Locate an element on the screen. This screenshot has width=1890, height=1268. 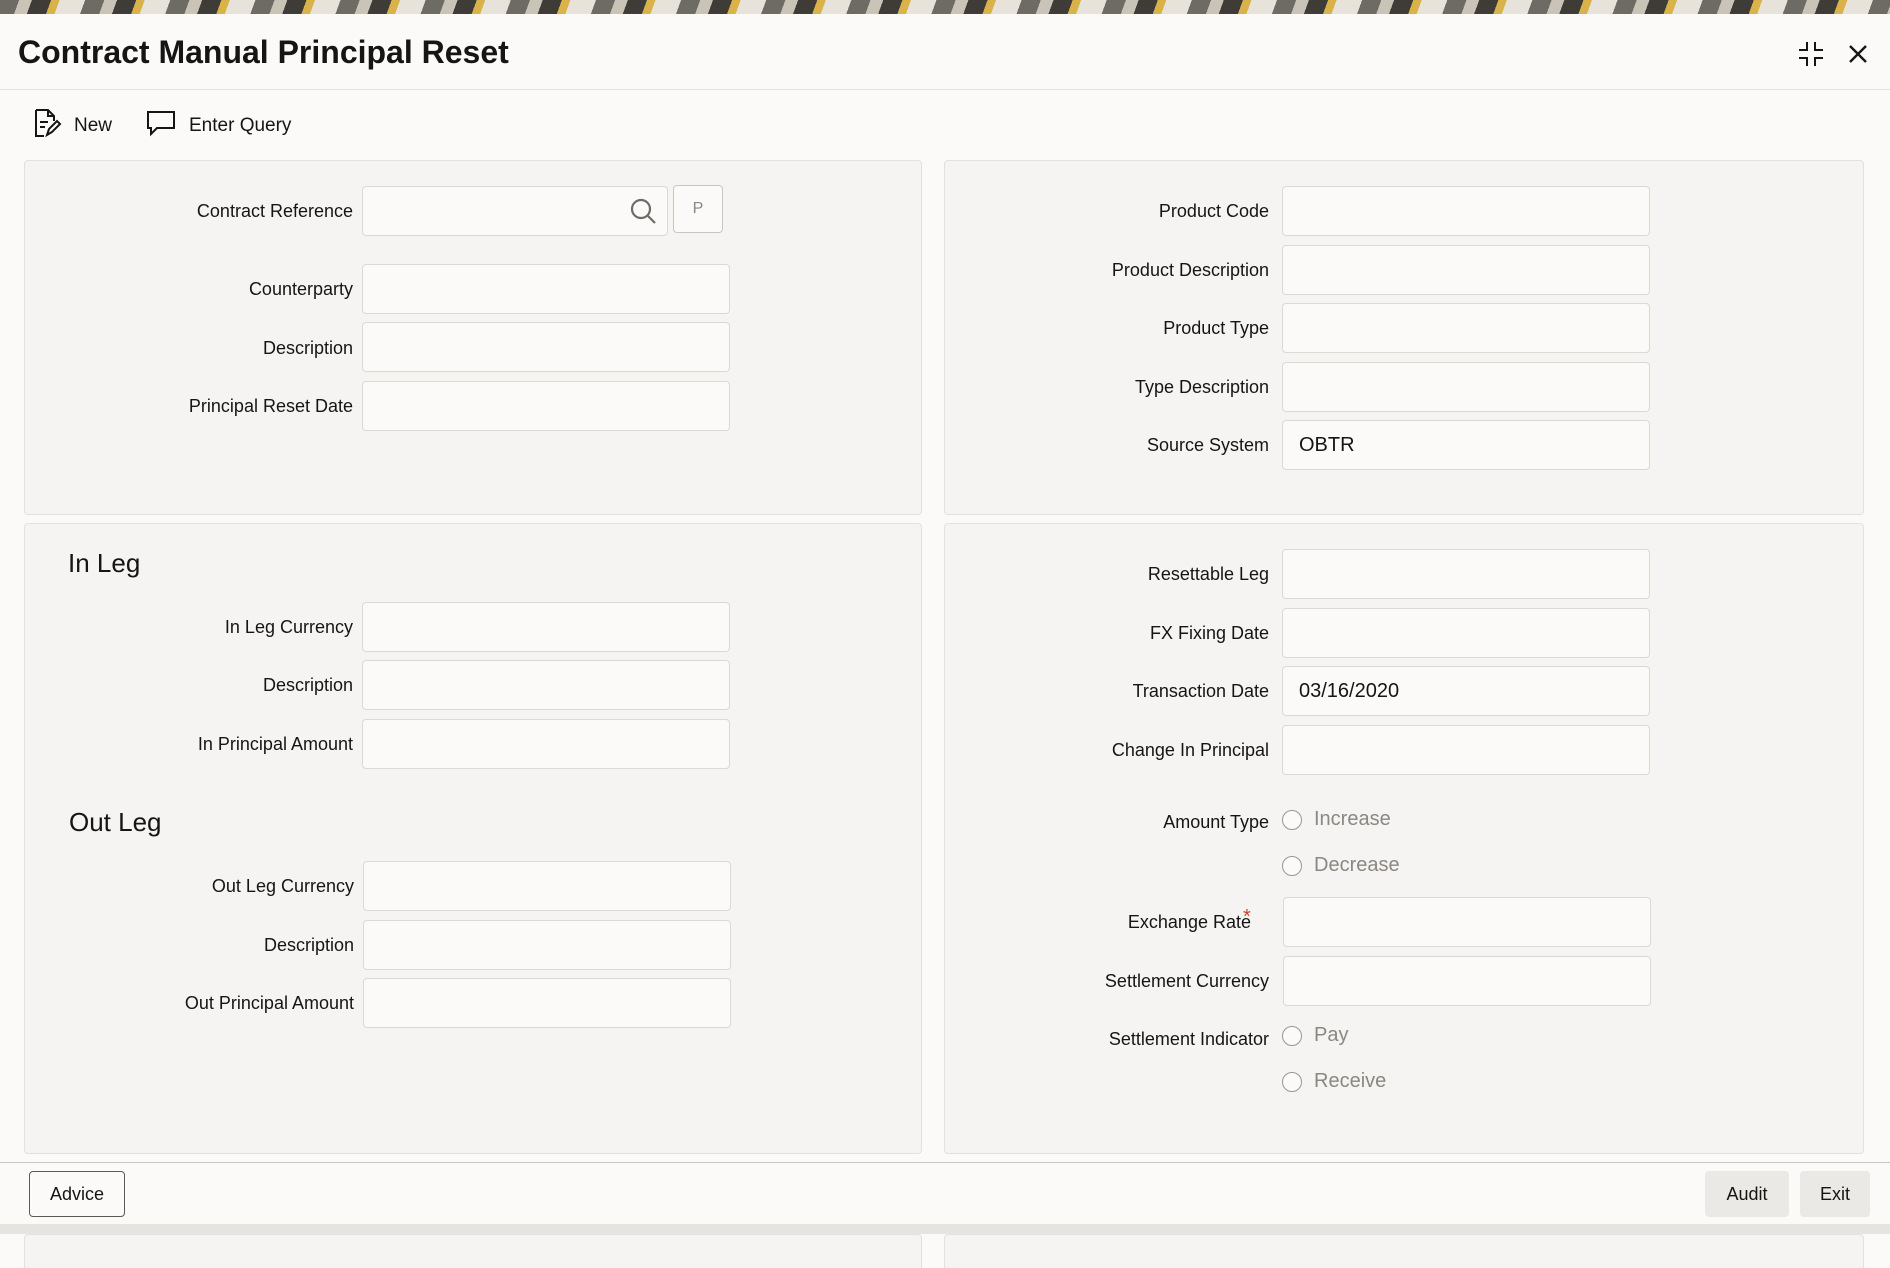
product-description-input is located at coordinates (1466, 270).